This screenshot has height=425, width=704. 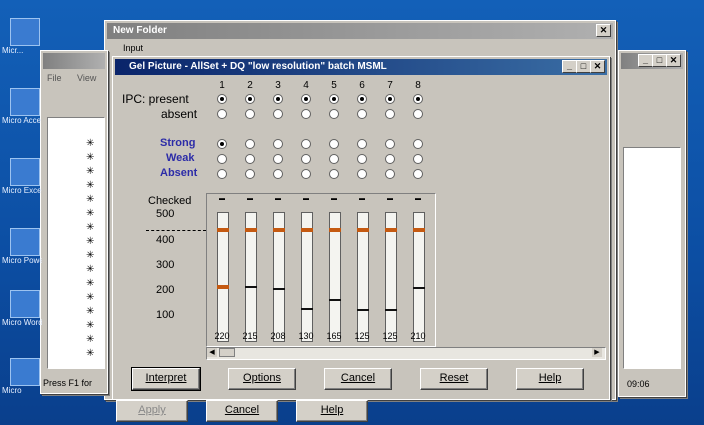 I want to click on options-button: Options, so click(x=262, y=379).